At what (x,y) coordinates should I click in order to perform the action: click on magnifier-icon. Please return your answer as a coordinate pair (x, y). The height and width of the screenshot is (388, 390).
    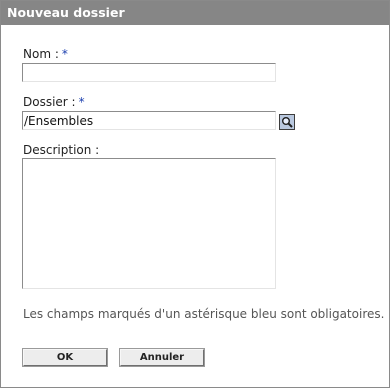
    Looking at the image, I should click on (287, 122).